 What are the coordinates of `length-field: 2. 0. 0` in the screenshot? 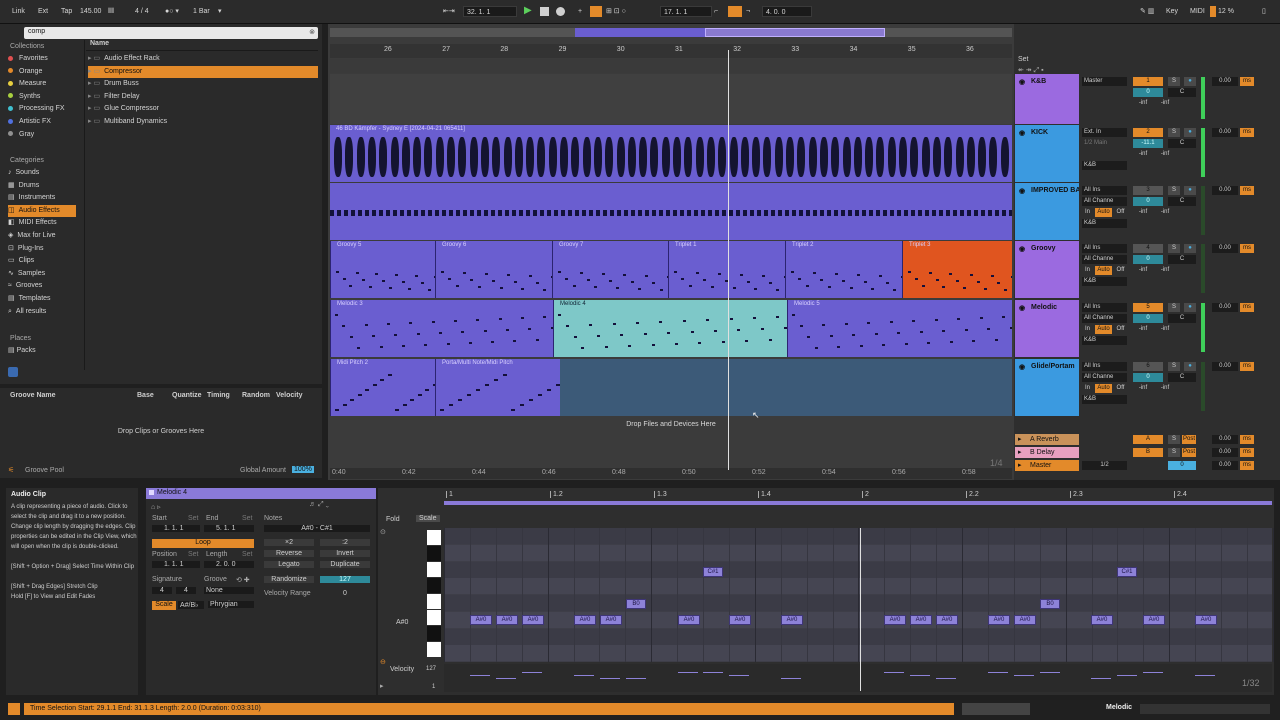 It's located at (229, 564).